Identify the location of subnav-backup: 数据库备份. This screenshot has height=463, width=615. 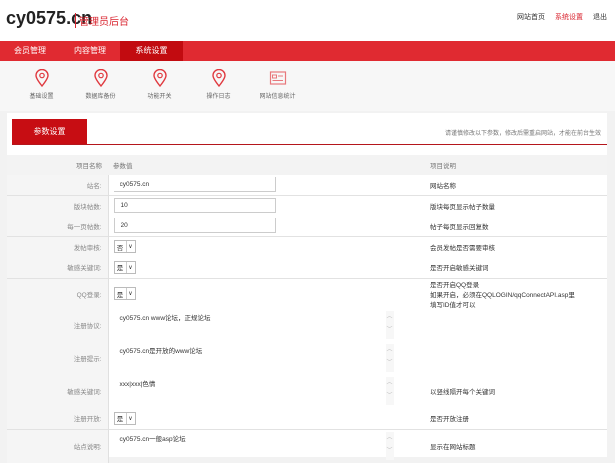
(100, 86).